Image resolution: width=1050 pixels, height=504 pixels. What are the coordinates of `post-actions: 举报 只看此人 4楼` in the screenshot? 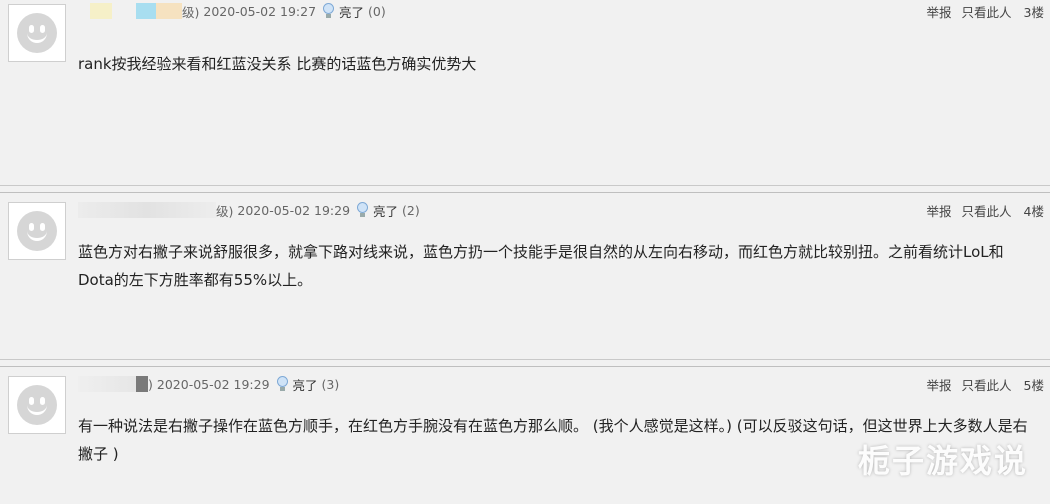 It's located at (980, 210).